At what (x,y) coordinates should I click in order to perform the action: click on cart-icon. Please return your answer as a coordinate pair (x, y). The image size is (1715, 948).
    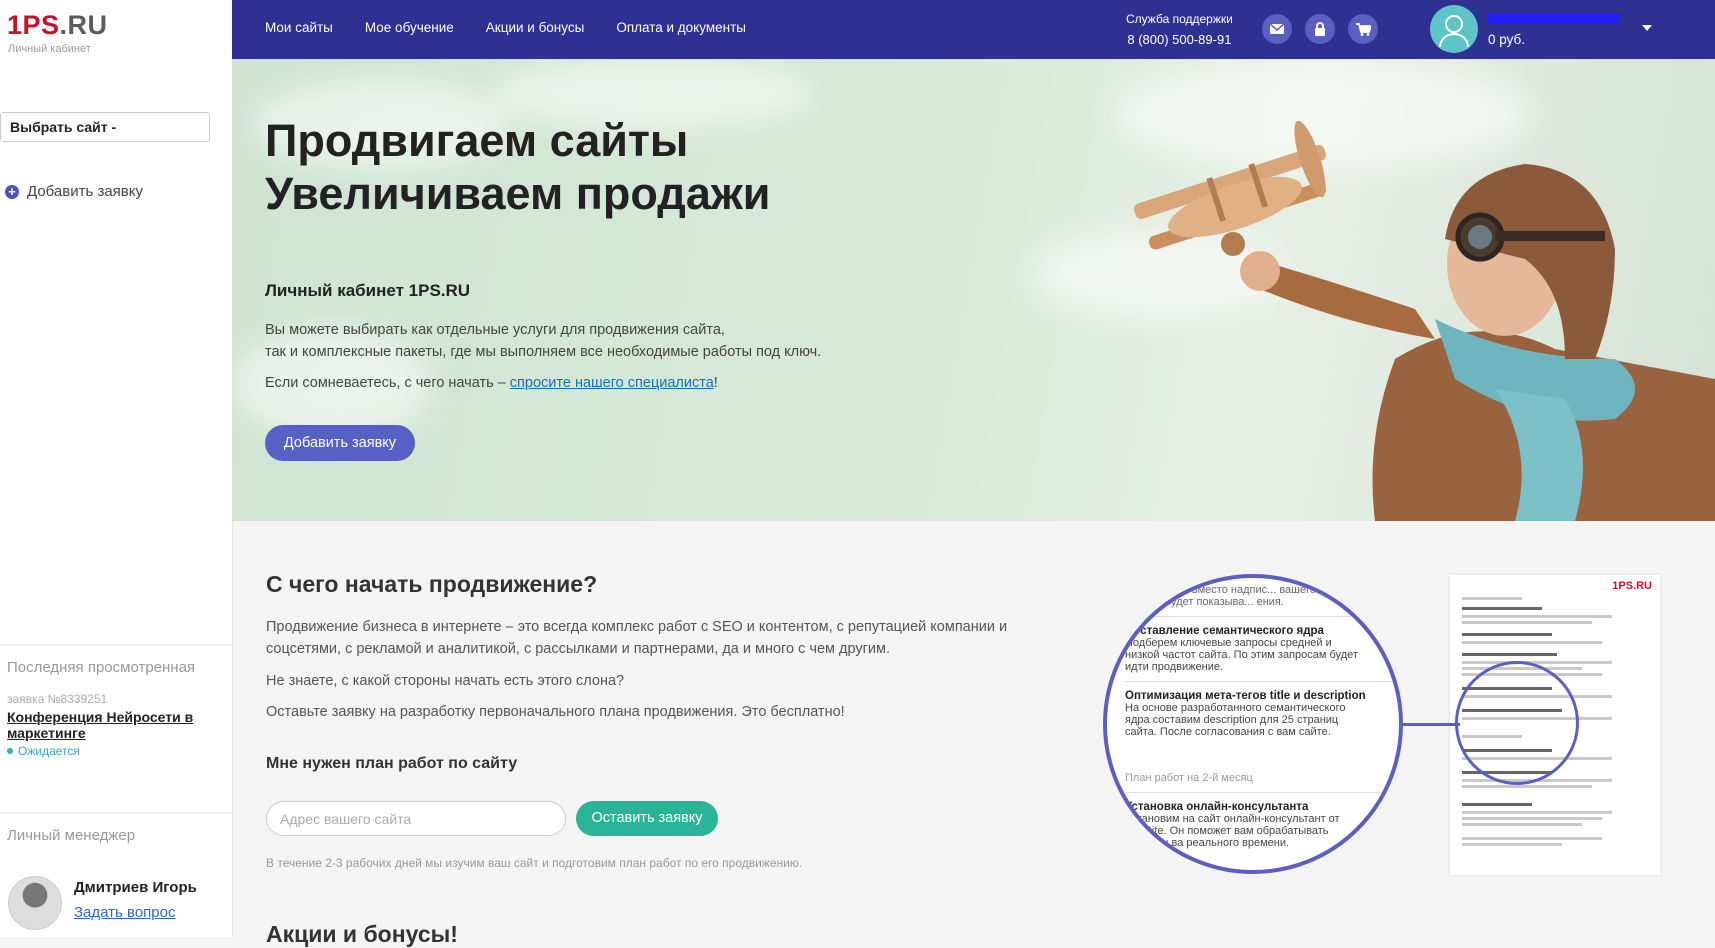
    Looking at the image, I should click on (1363, 29).